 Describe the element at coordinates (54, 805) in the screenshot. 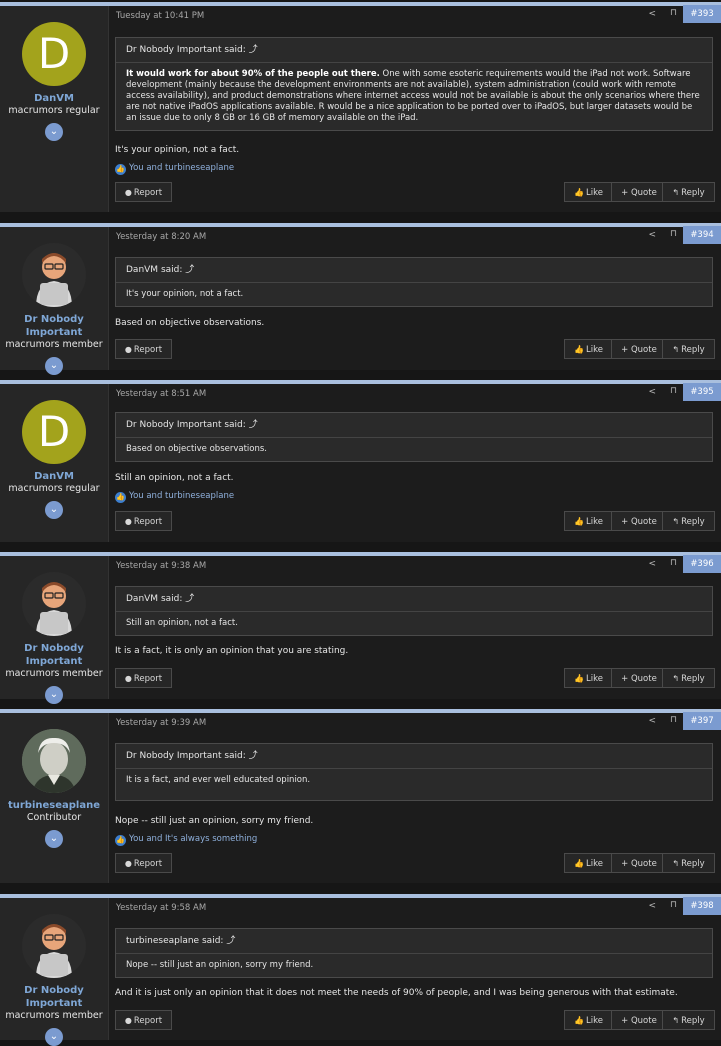

I see `author-name: turbineseaplane` at that location.